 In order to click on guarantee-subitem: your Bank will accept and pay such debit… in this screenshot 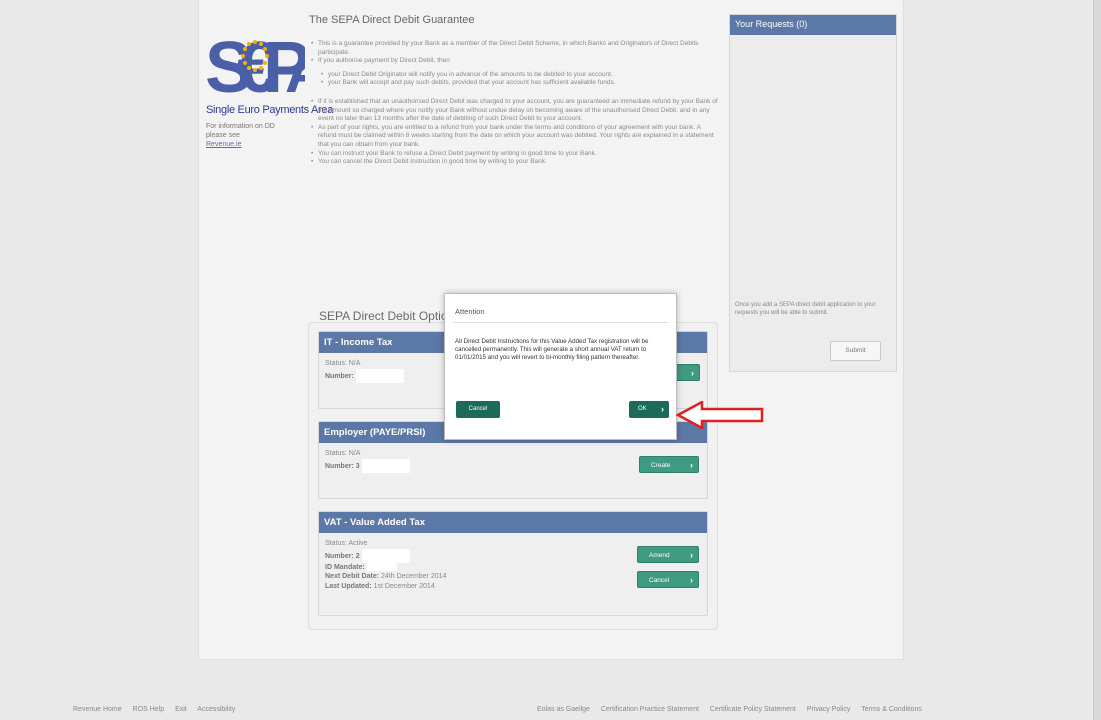, I will do `click(515, 83)`.